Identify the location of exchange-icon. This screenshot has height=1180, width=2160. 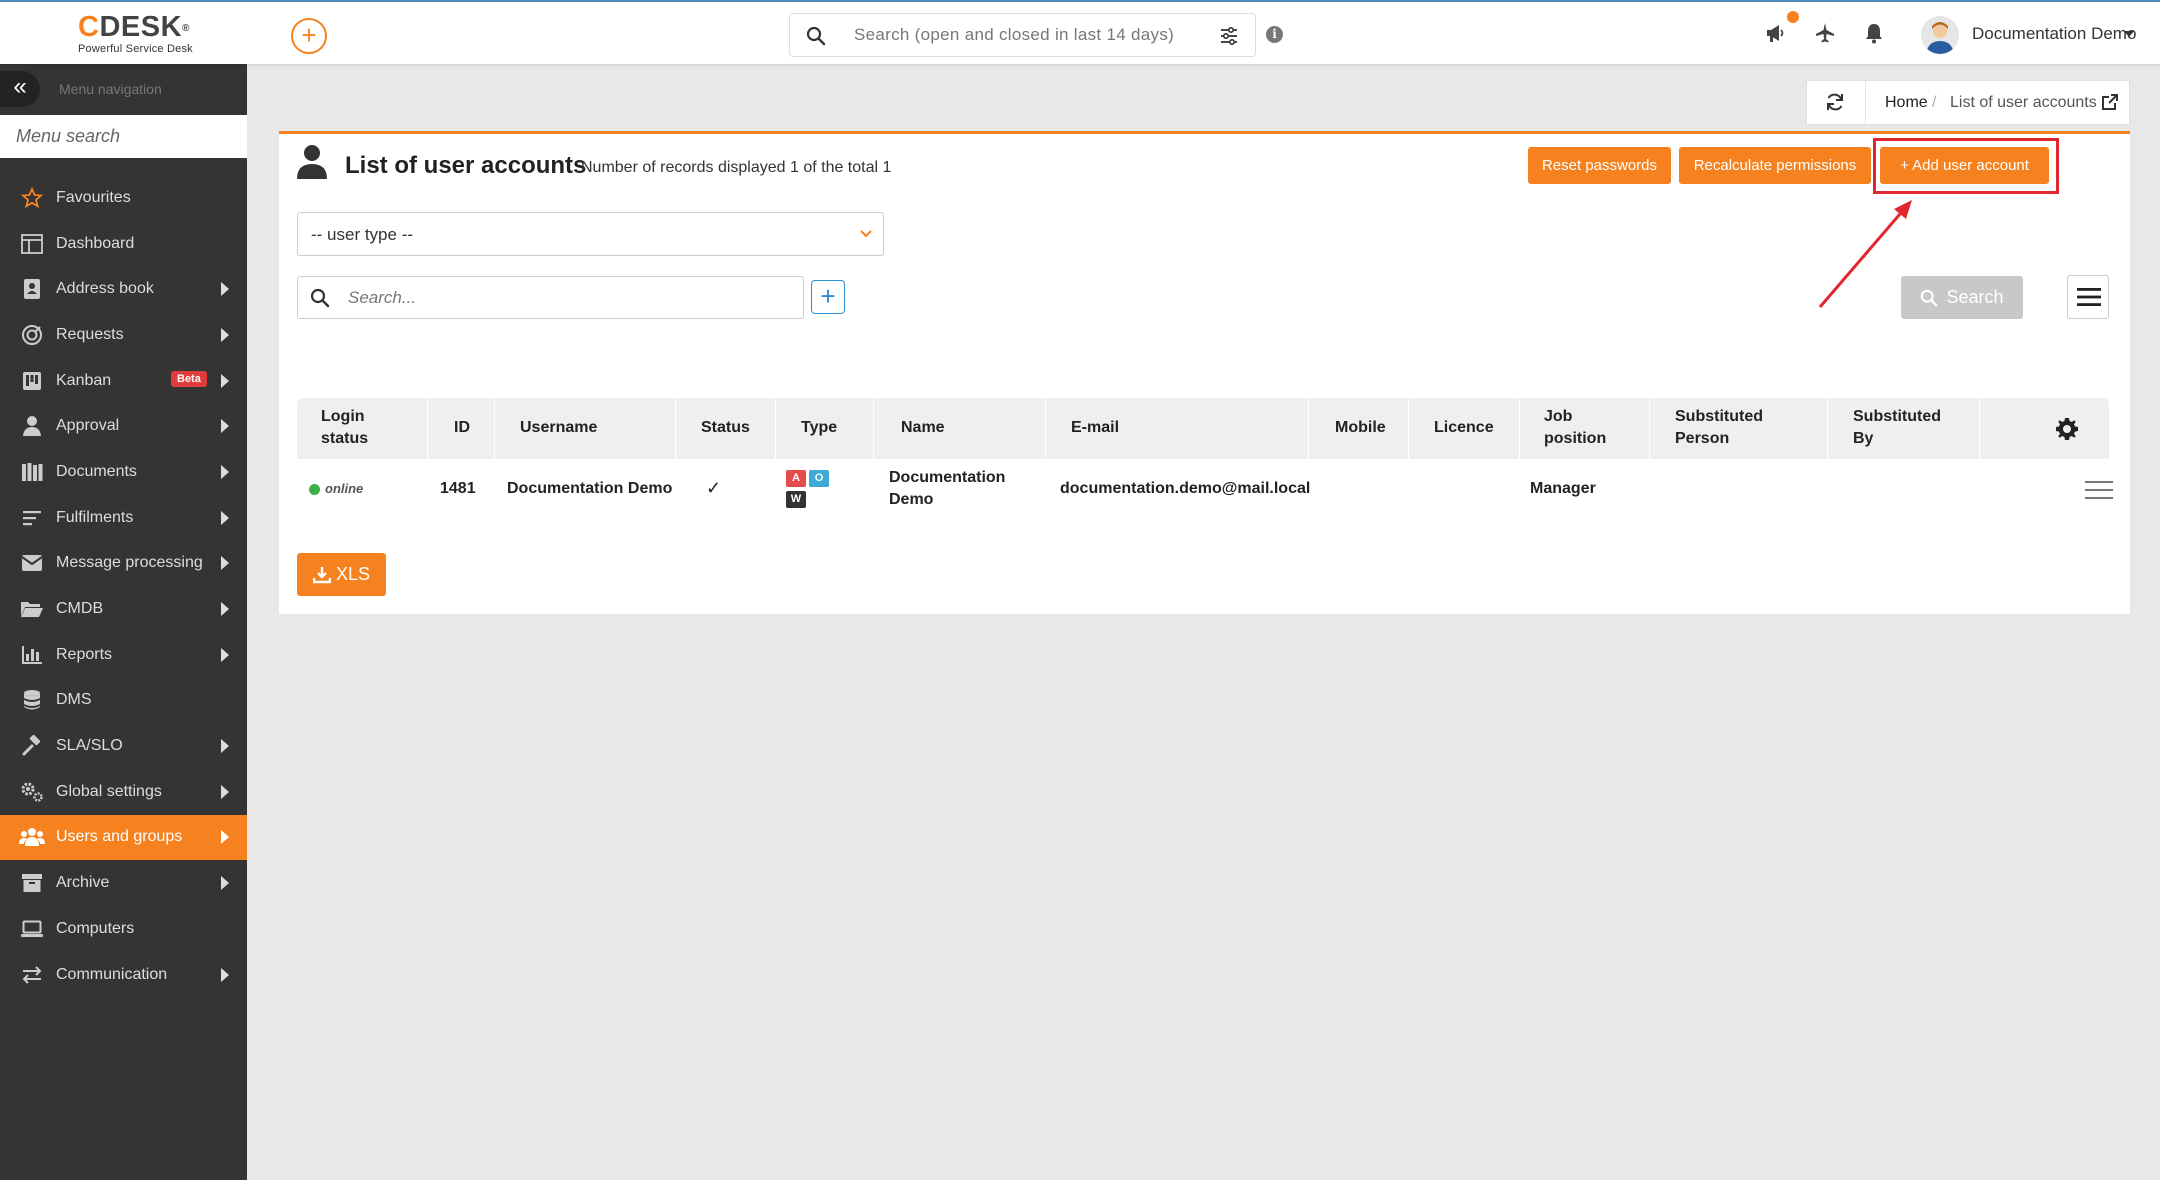
(32, 975).